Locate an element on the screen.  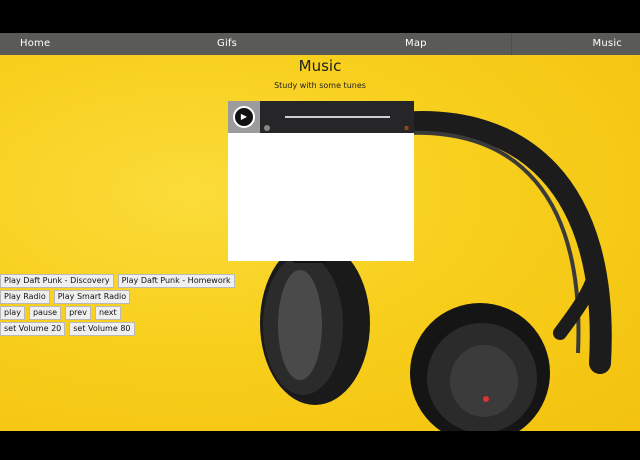
next-button: next is located at coordinates (107, 313).